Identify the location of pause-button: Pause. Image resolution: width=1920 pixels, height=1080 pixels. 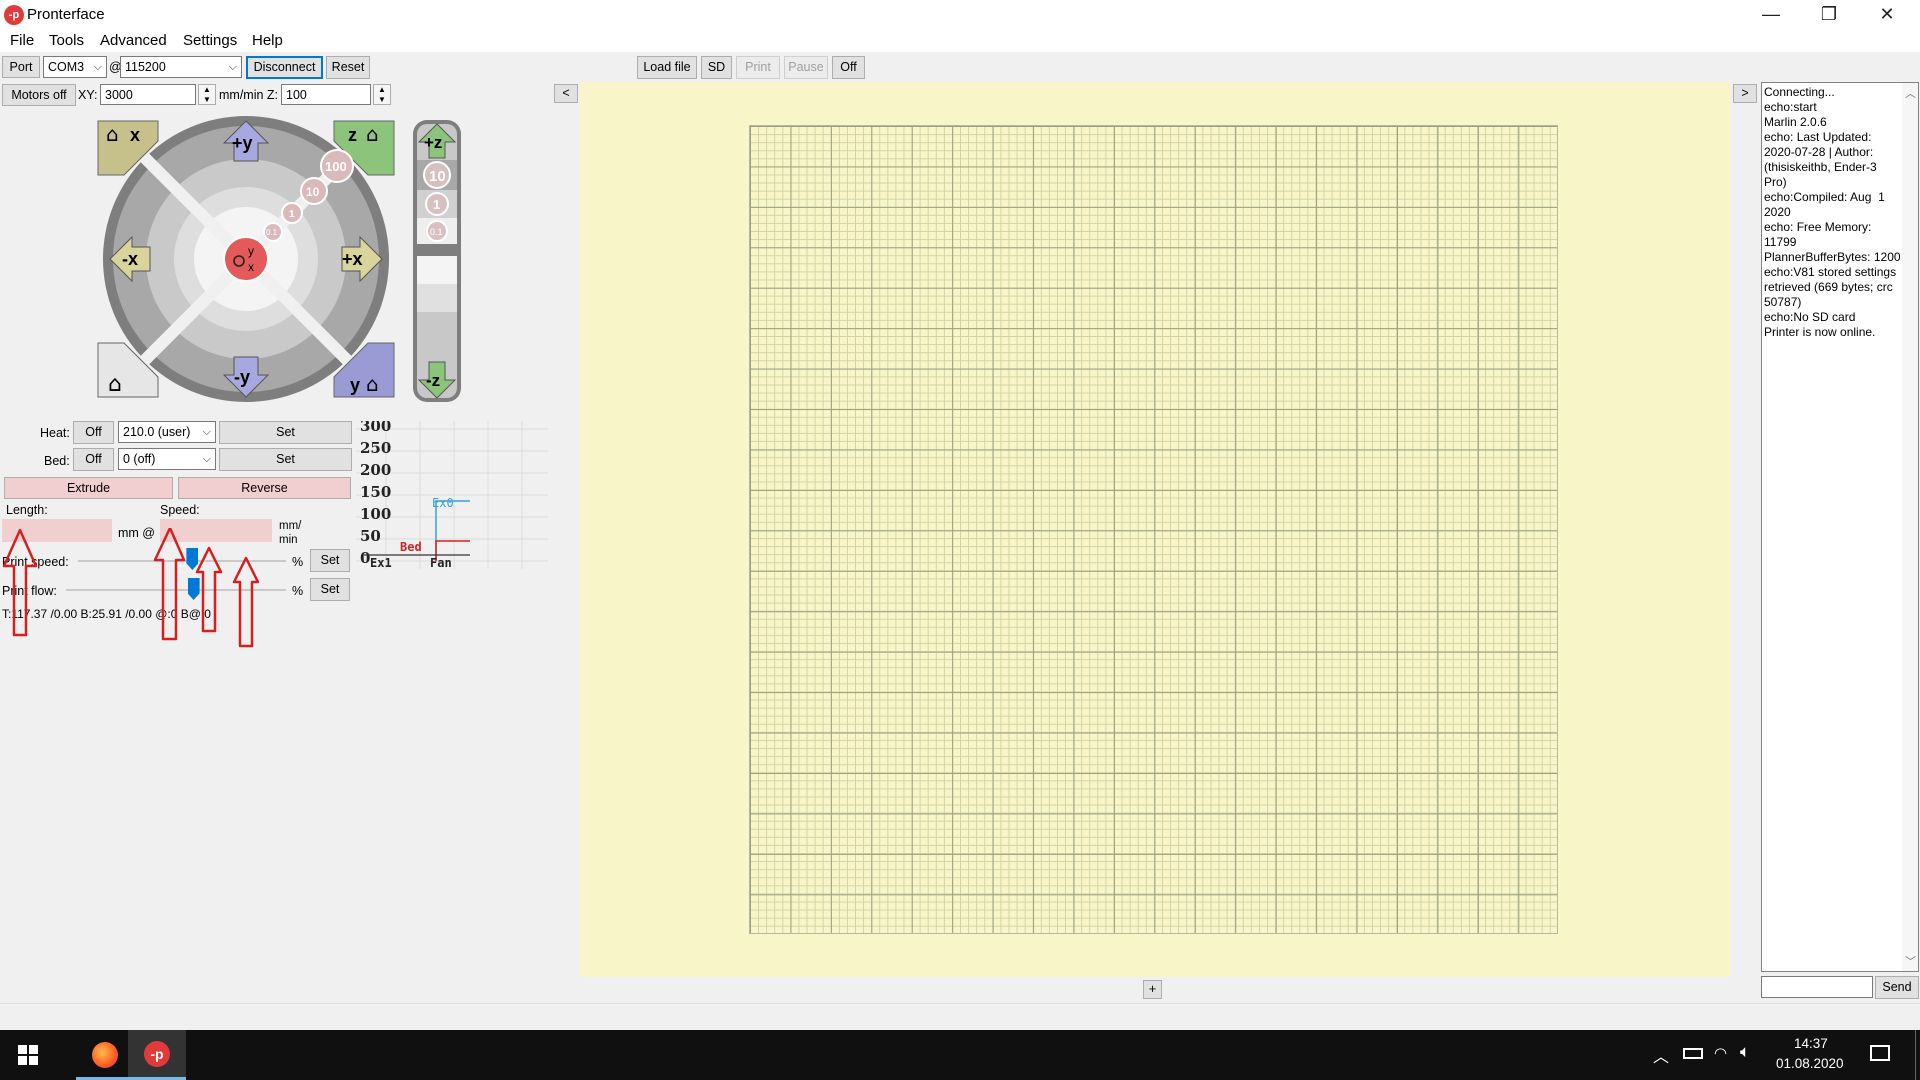
(806, 67).